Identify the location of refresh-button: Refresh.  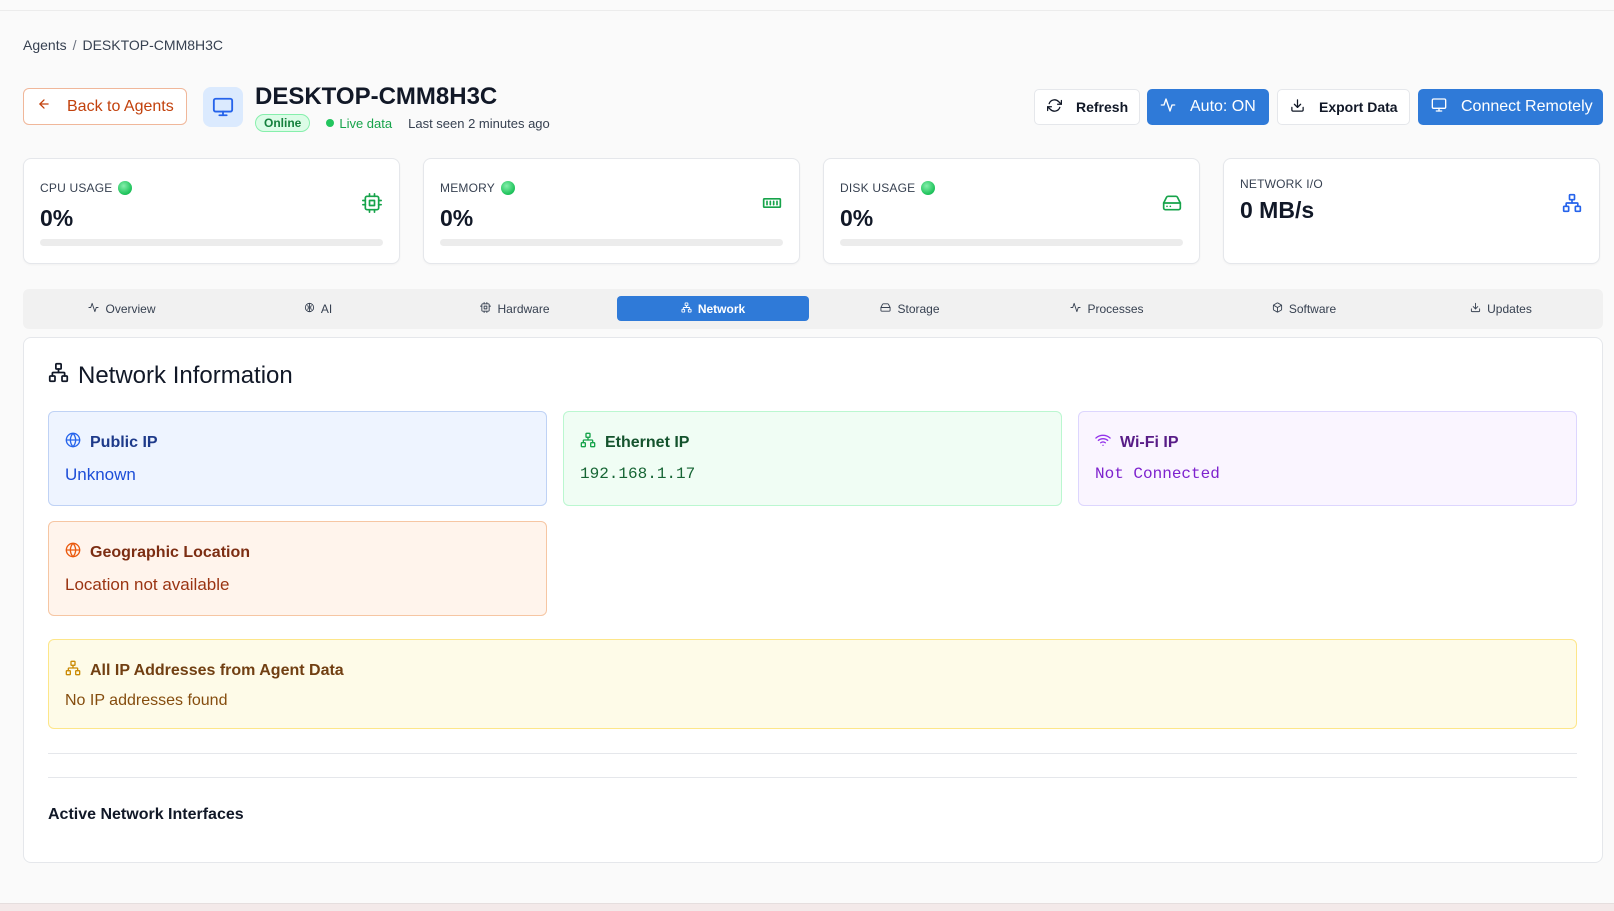
(1087, 107).